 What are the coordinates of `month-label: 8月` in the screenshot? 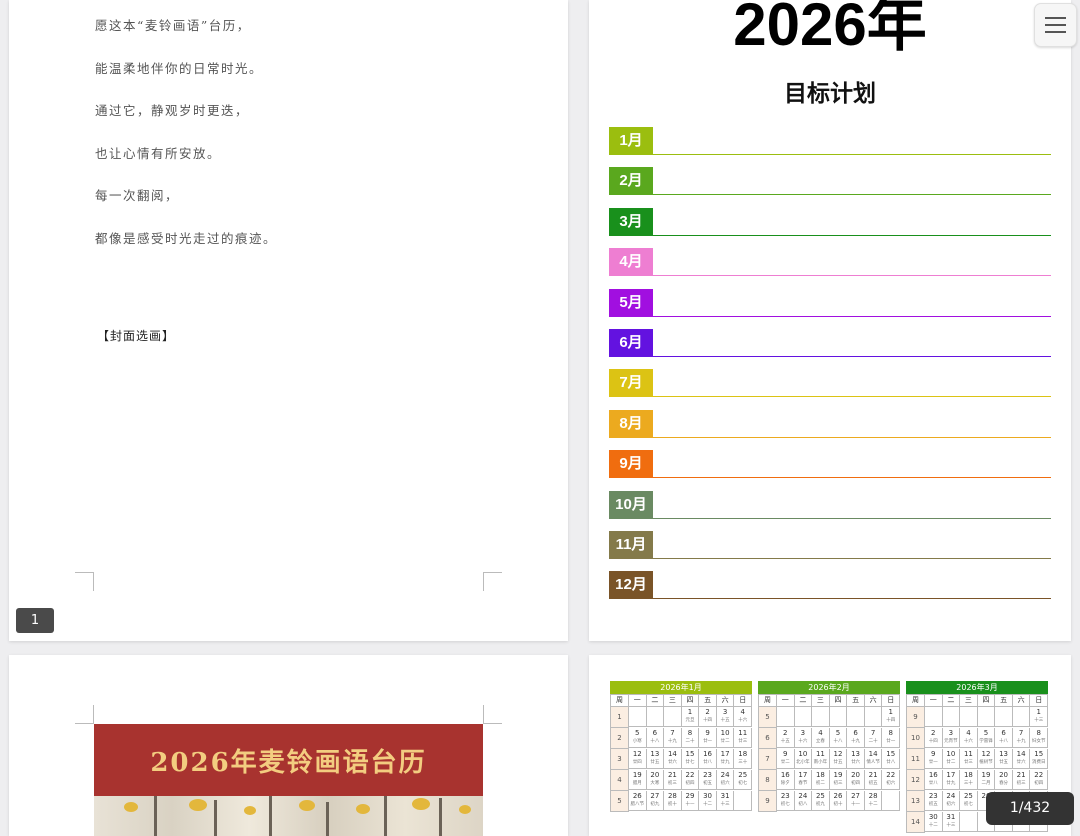 It's located at (631, 423).